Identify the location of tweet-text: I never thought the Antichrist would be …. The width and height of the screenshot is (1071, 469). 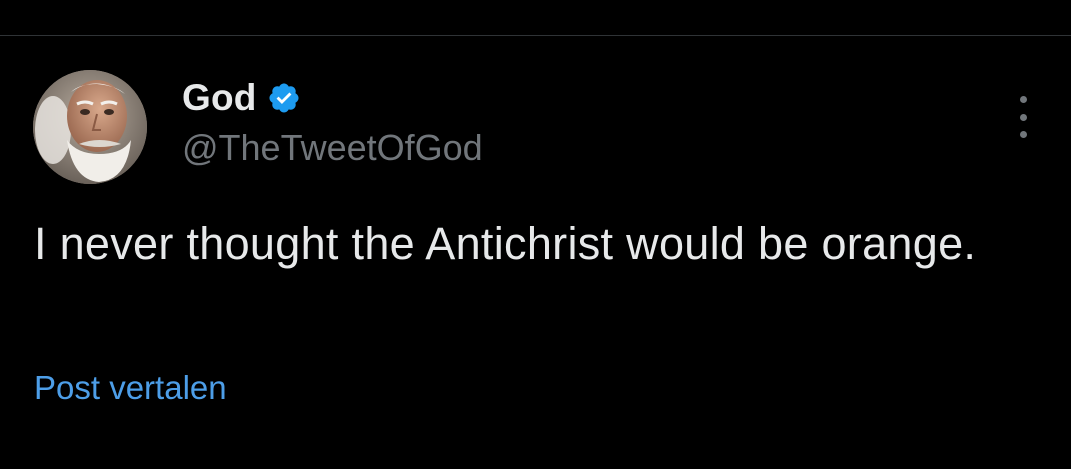
(505, 243).